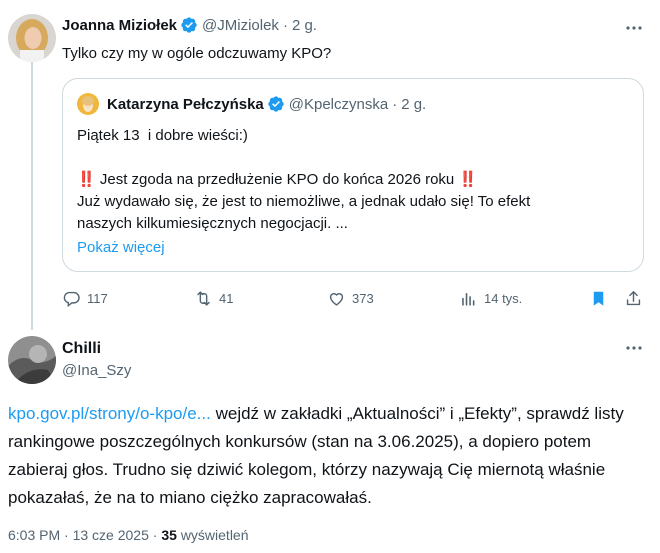 This screenshot has width=660, height=553. What do you see at coordinates (350, 298) in the screenshot?
I see `like-button: 373` at bounding box center [350, 298].